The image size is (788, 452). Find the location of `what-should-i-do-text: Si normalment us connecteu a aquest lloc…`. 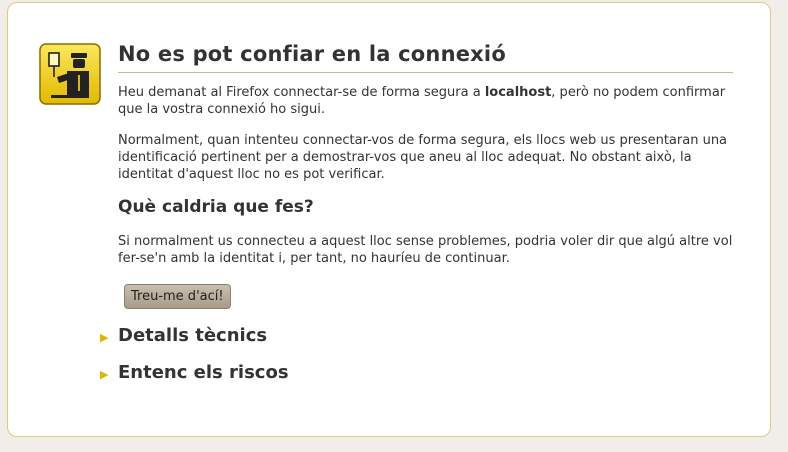

what-should-i-do-text: Si normalment us connecteu a aquest lloc… is located at coordinates (425, 250).